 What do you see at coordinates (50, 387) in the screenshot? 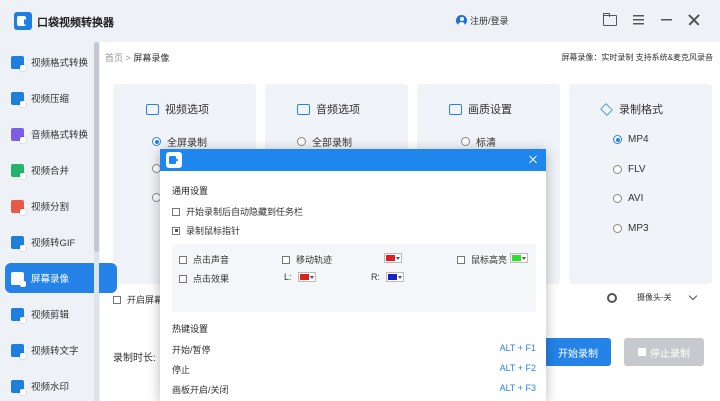
I see `sidebar-item-label: 视频水印` at bounding box center [50, 387].